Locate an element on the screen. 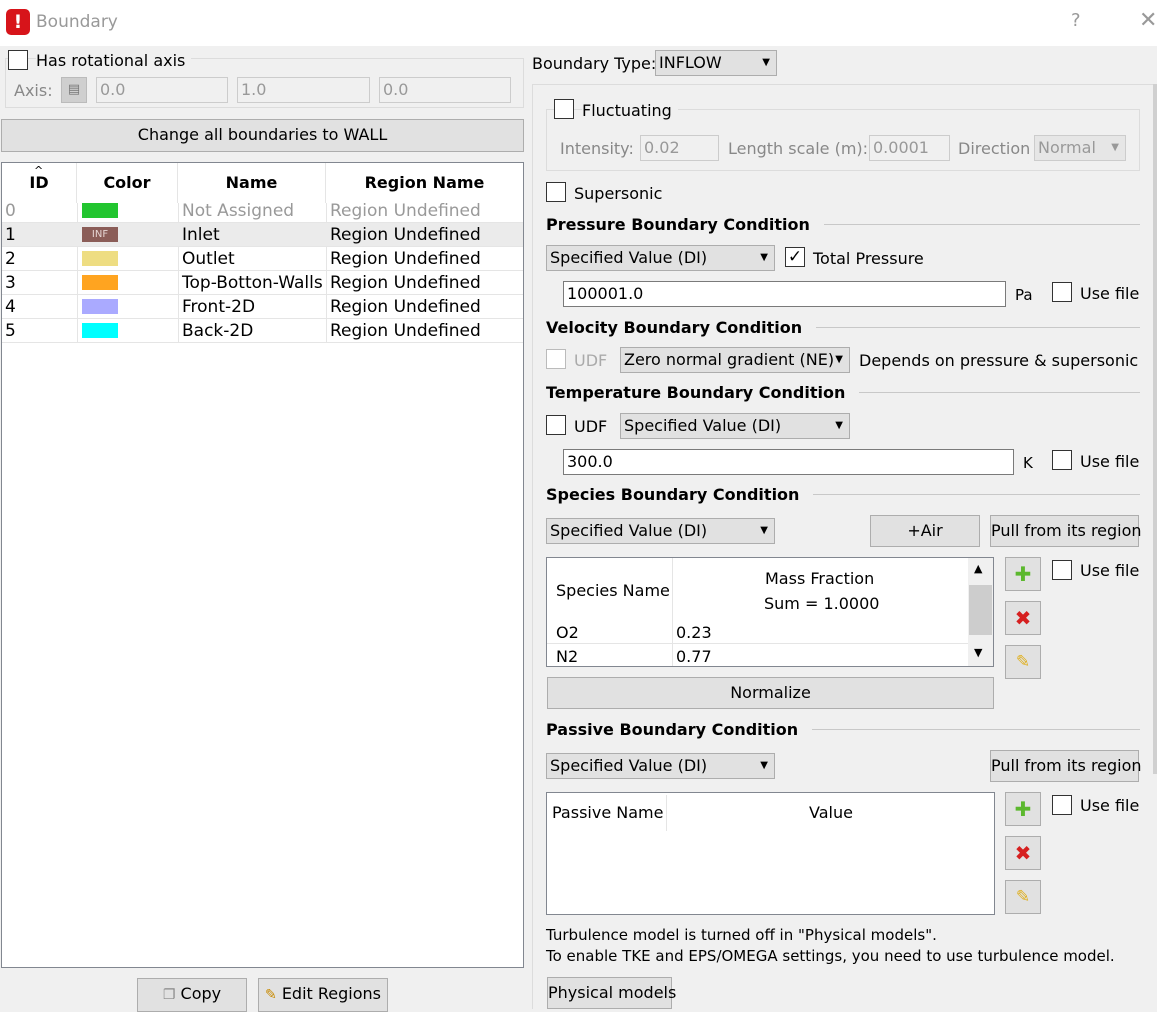  row-id: 0 is located at coordinates (10, 211).